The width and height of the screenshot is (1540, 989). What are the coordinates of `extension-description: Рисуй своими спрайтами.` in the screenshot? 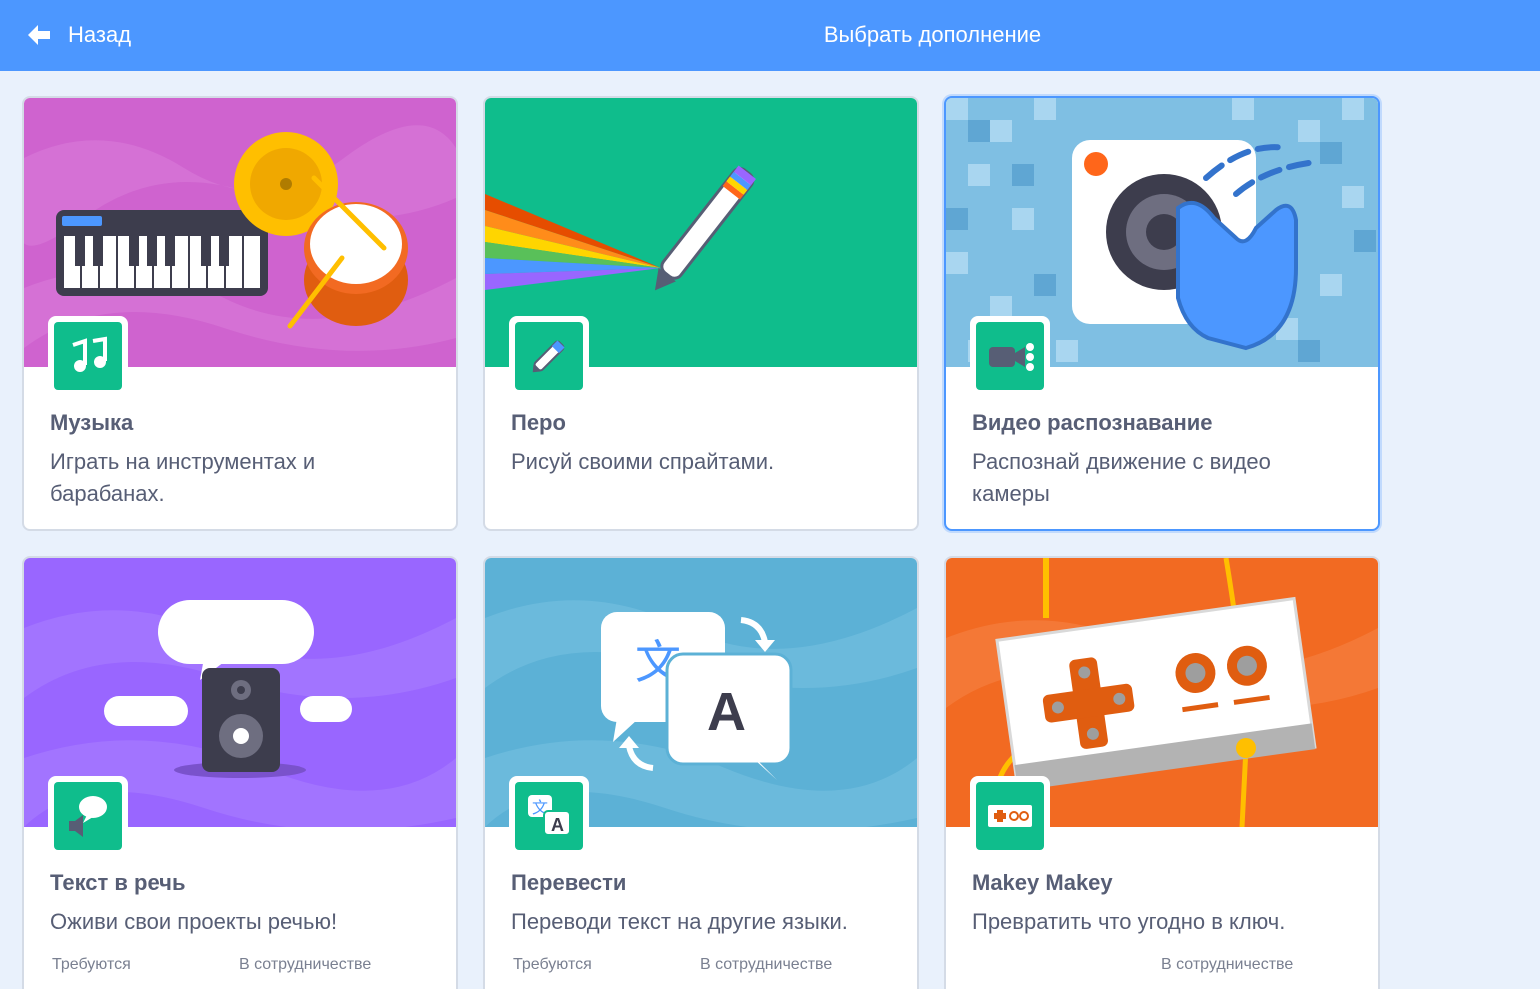 It's located at (643, 461).